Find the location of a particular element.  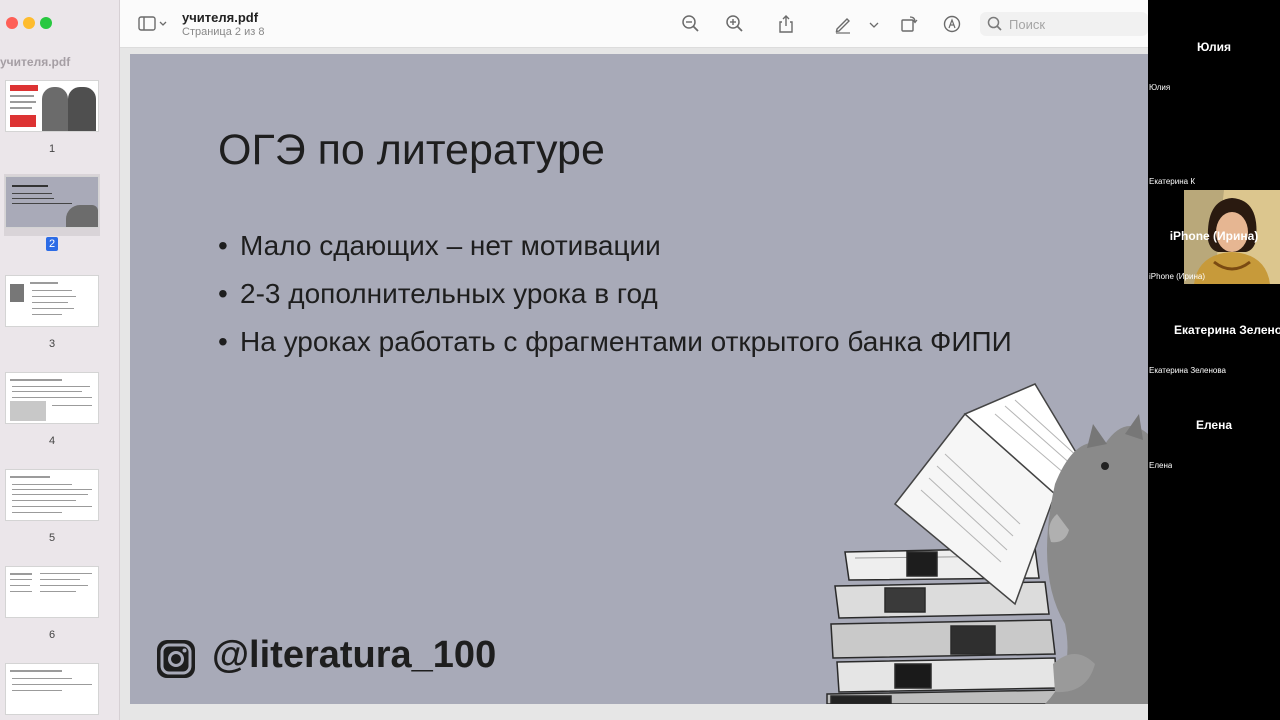

participant-label: Екатерина Зеленова is located at coordinates (1187, 370).